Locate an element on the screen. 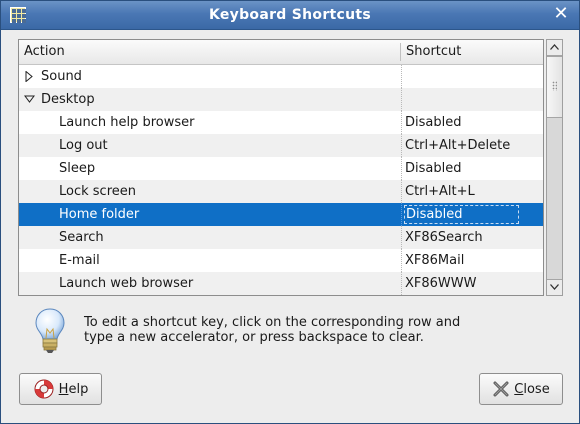  scroll-up-arrow-icon is located at coordinates (554, 48).